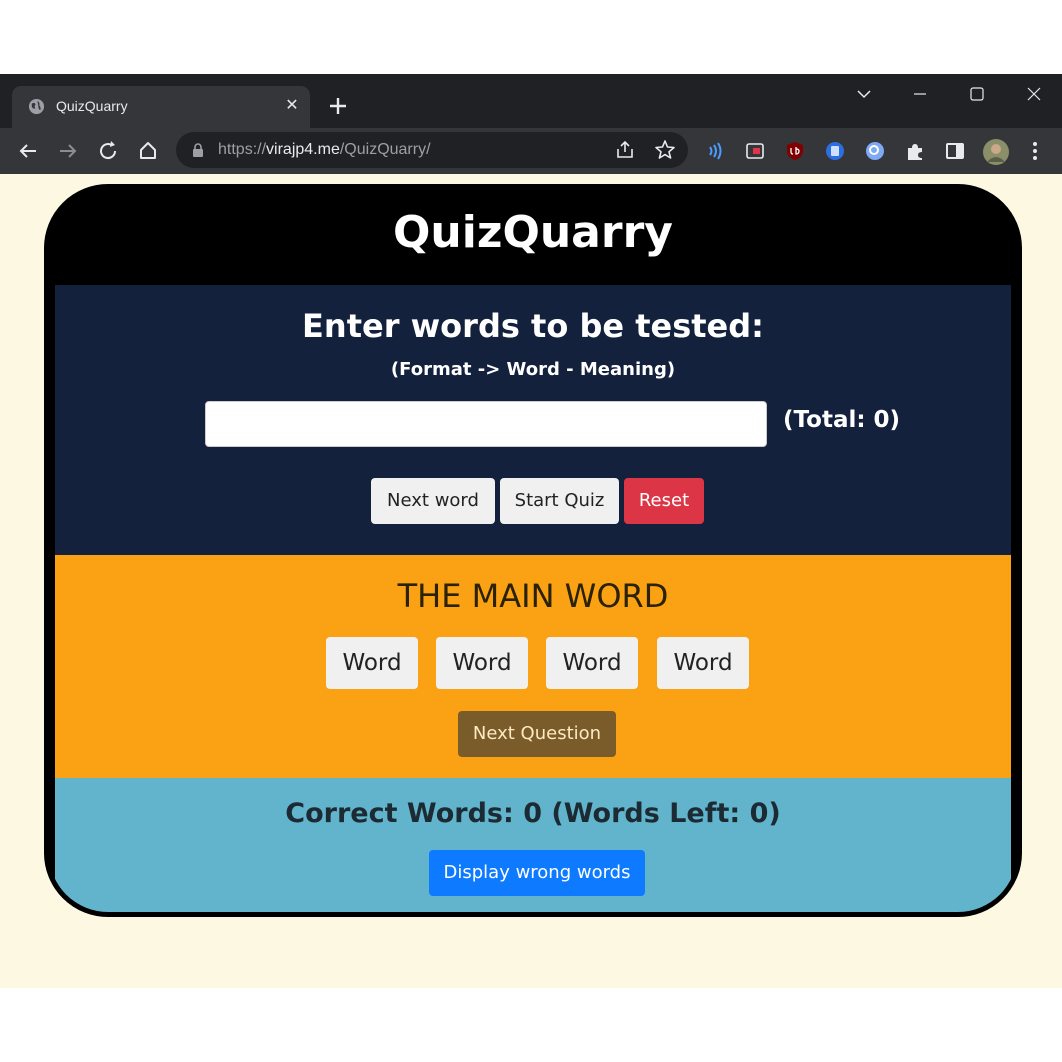  What do you see at coordinates (703, 663) in the screenshot?
I see `option-button-4: Word` at bounding box center [703, 663].